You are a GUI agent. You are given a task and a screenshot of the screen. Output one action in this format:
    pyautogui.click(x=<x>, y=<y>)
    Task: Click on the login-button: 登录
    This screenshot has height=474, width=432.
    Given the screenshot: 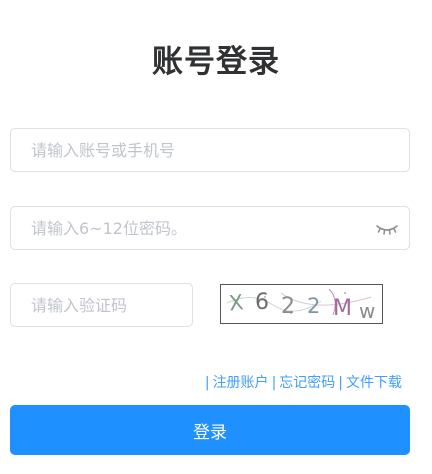 What is the action you would take?
    pyautogui.click(x=210, y=430)
    